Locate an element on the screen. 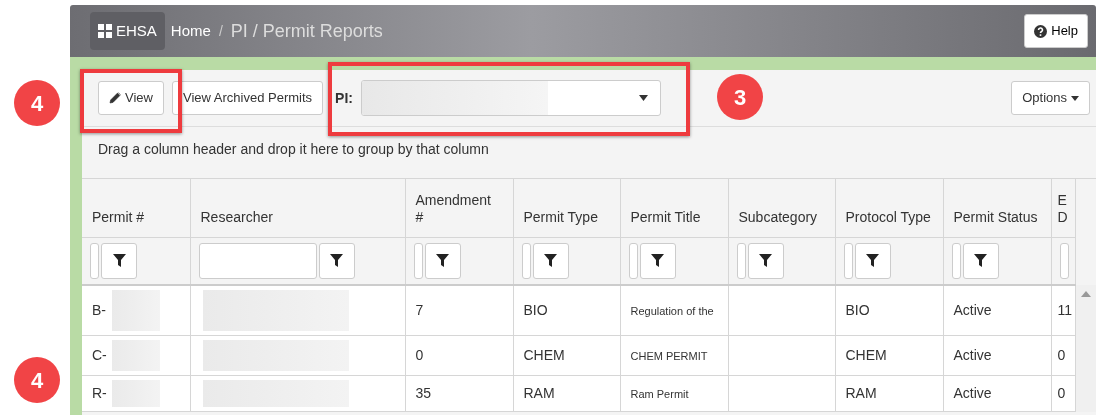 The height and width of the screenshot is (415, 1096). pi-label: PI: is located at coordinates (344, 98).